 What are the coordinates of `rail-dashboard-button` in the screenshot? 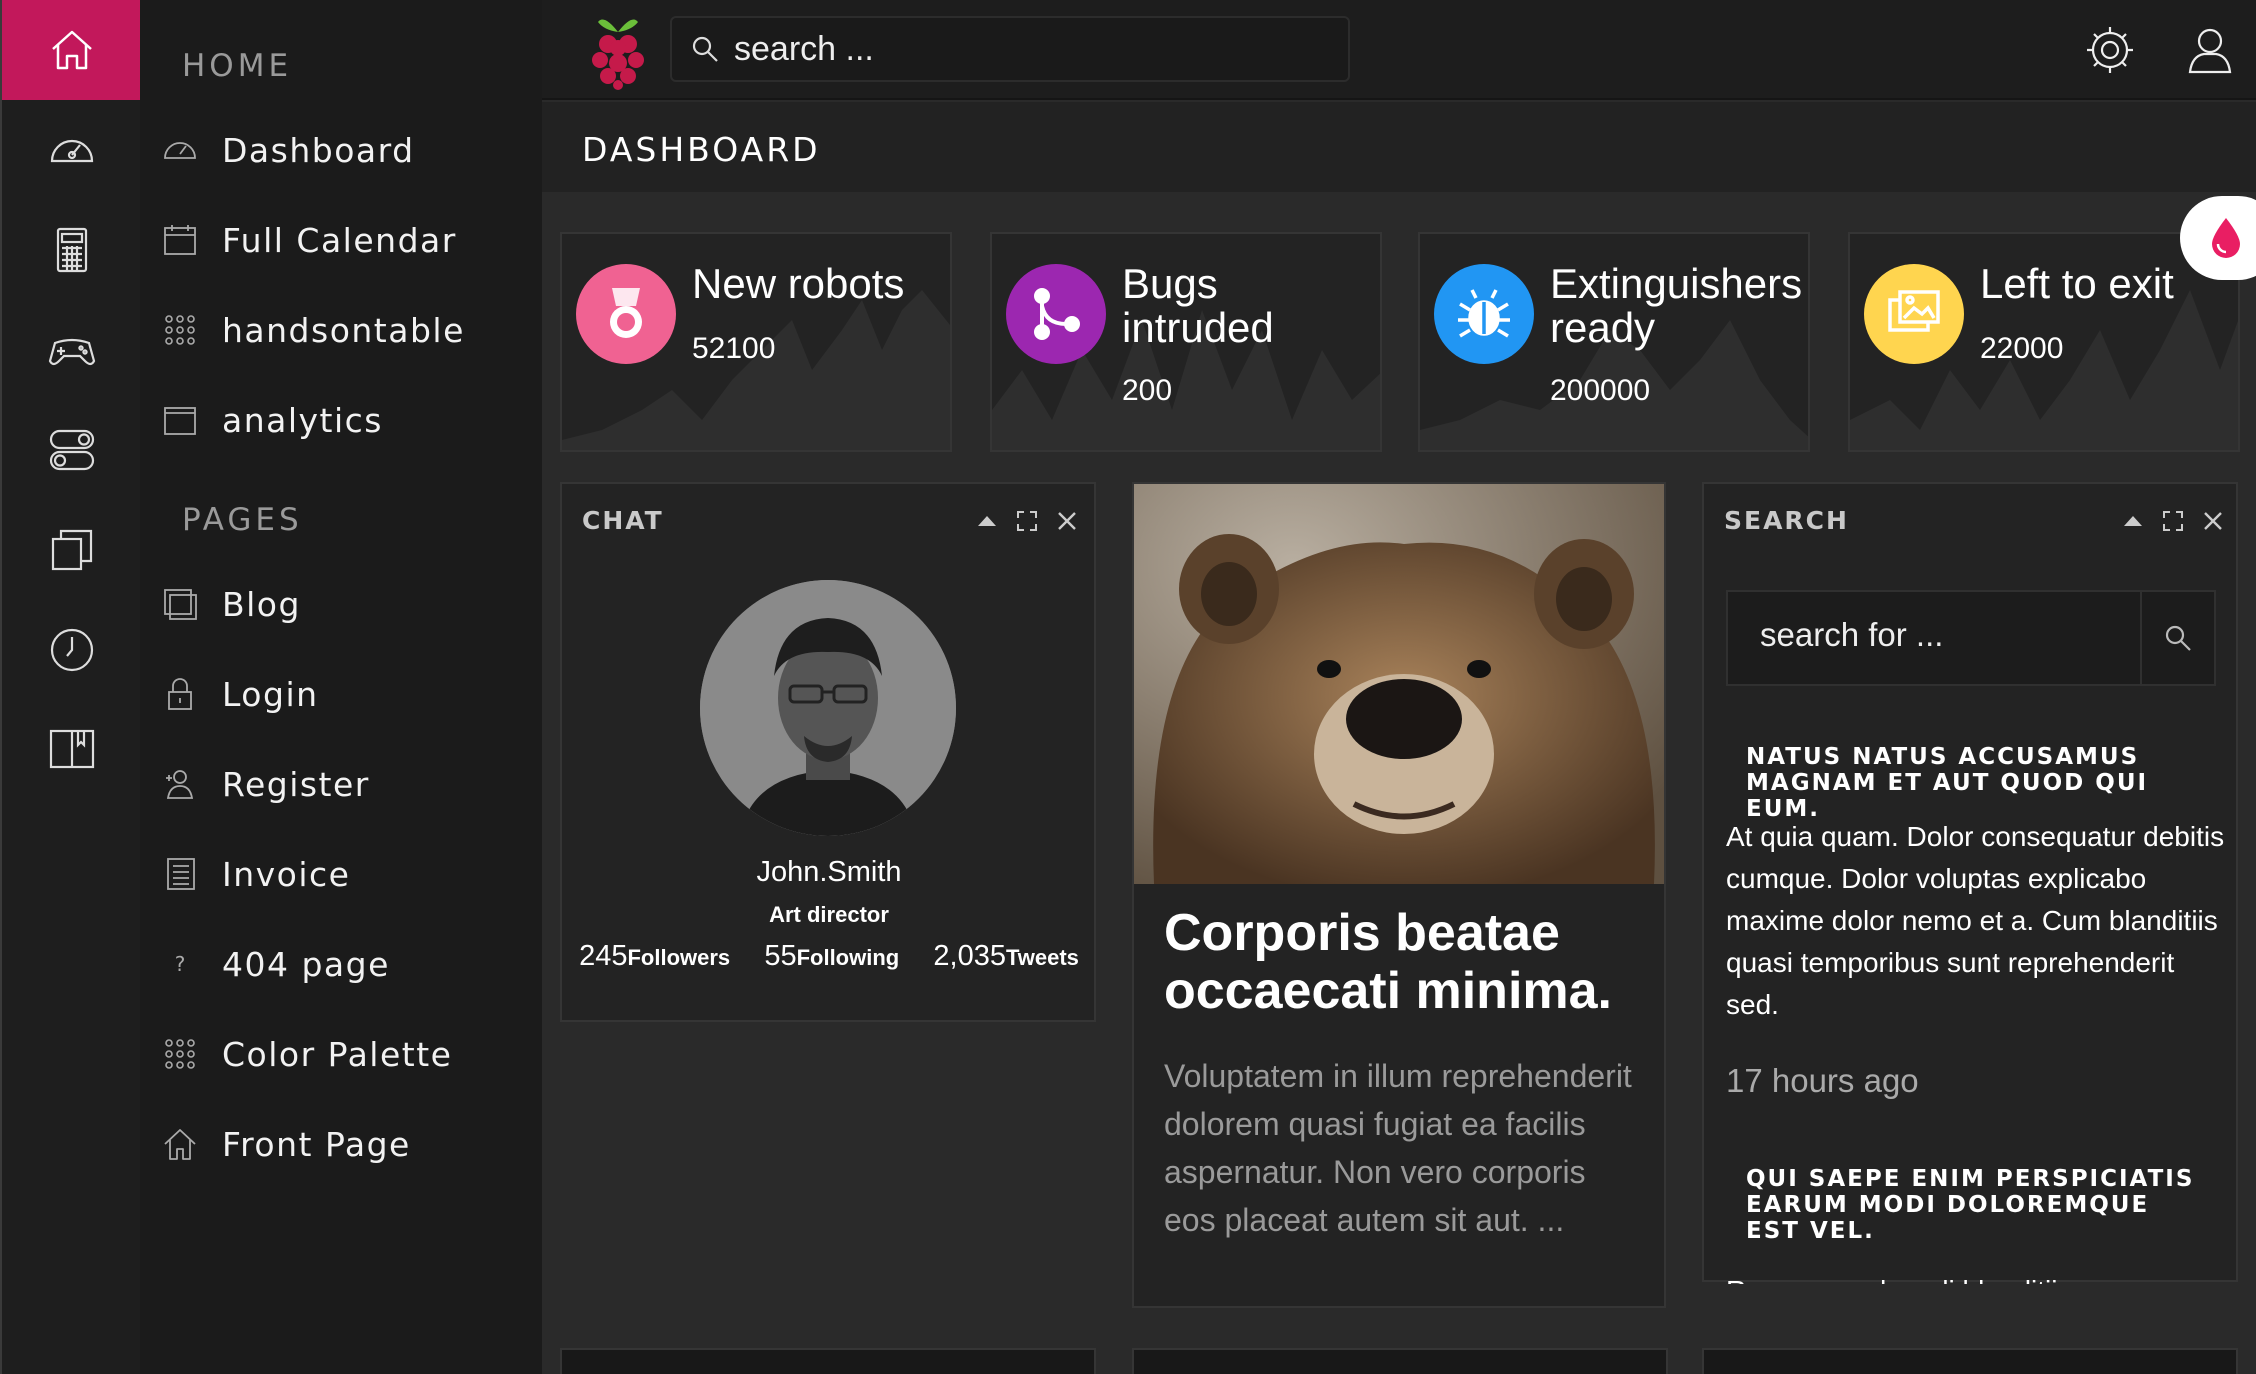 It's located at (72, 150).